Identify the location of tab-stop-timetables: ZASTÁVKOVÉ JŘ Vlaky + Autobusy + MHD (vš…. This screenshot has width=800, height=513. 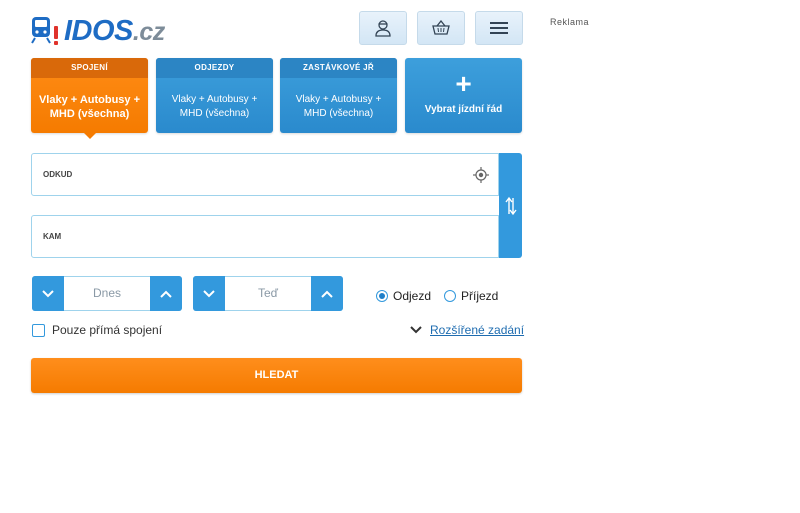
(338, 95).